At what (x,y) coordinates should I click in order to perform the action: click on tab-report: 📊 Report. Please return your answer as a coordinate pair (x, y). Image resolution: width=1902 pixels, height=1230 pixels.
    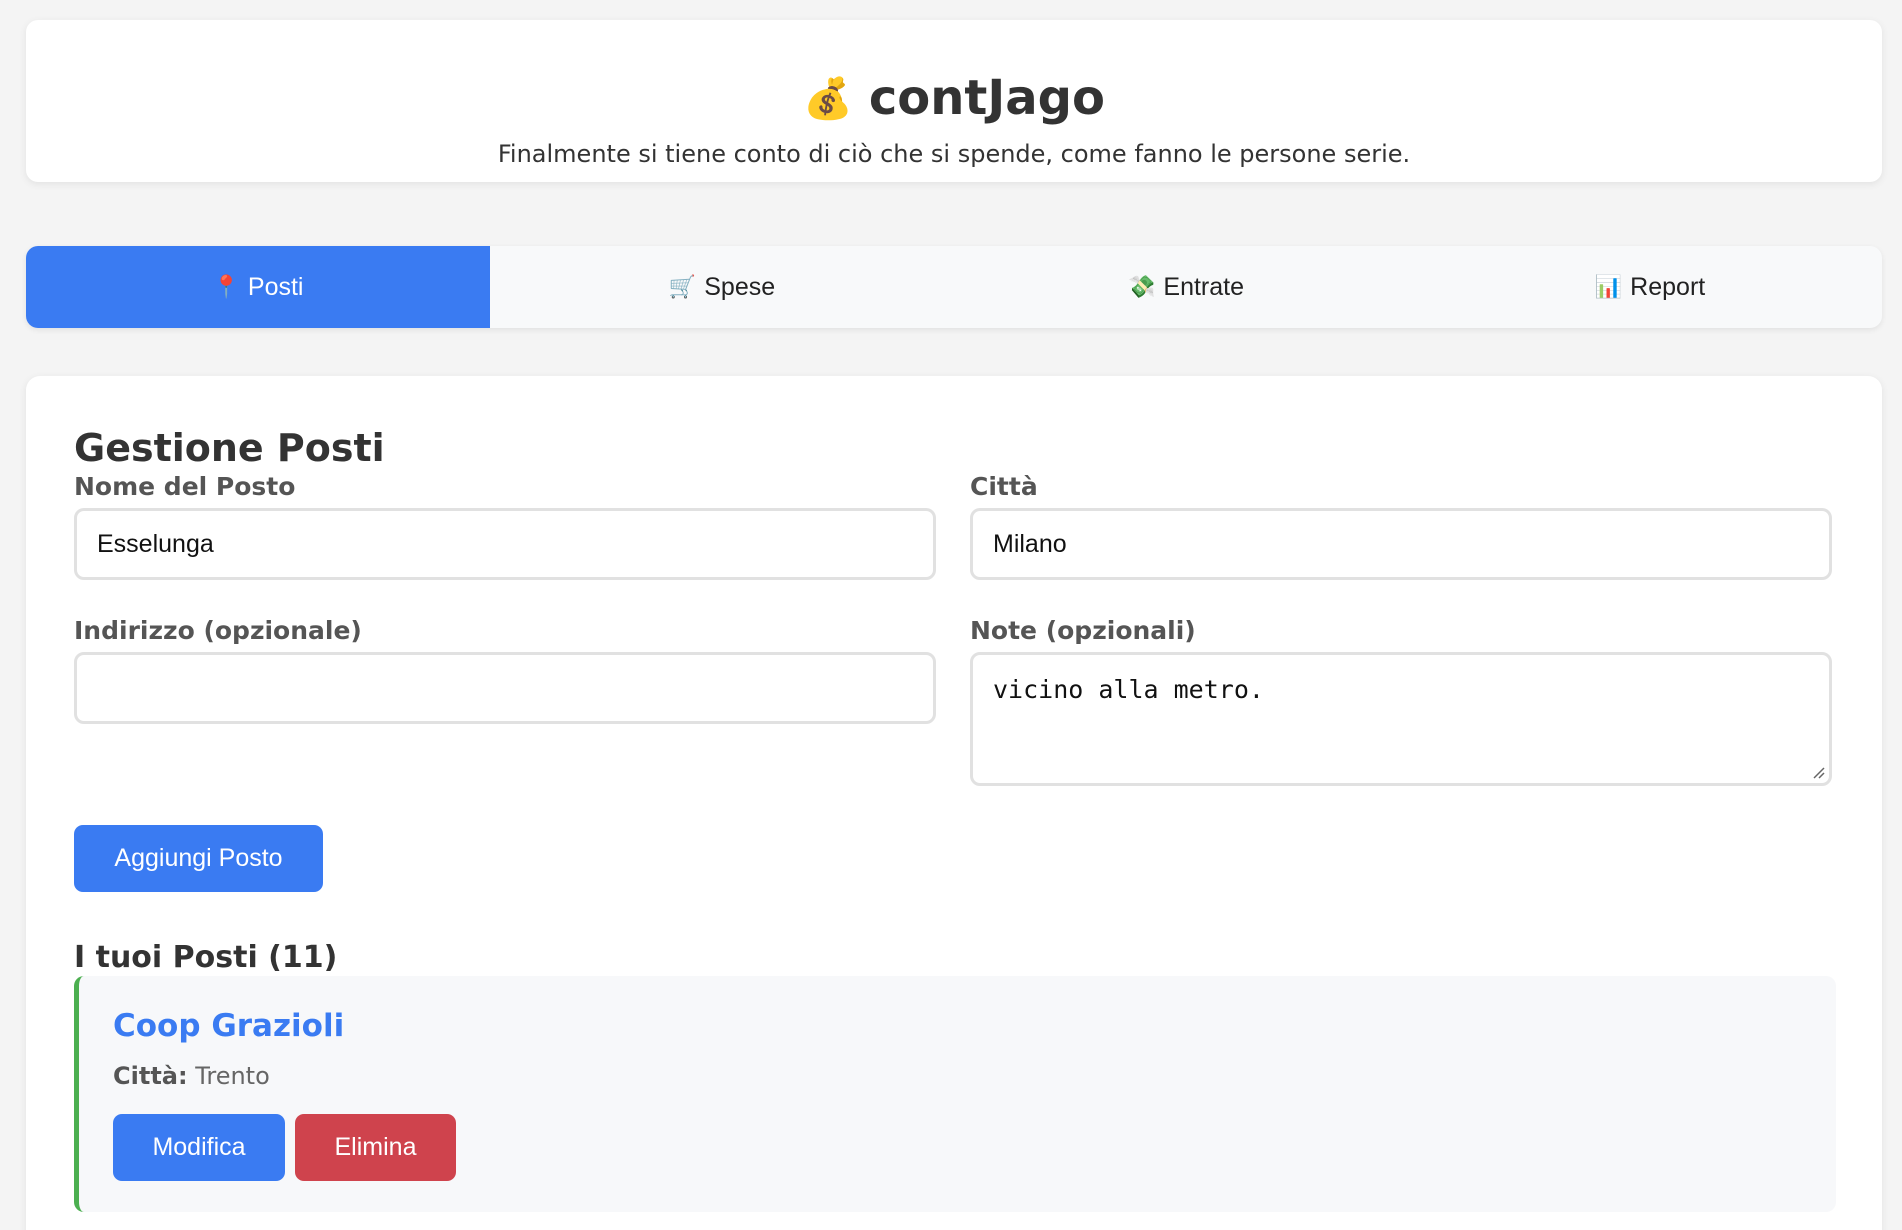
    Looking at the image, I should click on (1650, 287).